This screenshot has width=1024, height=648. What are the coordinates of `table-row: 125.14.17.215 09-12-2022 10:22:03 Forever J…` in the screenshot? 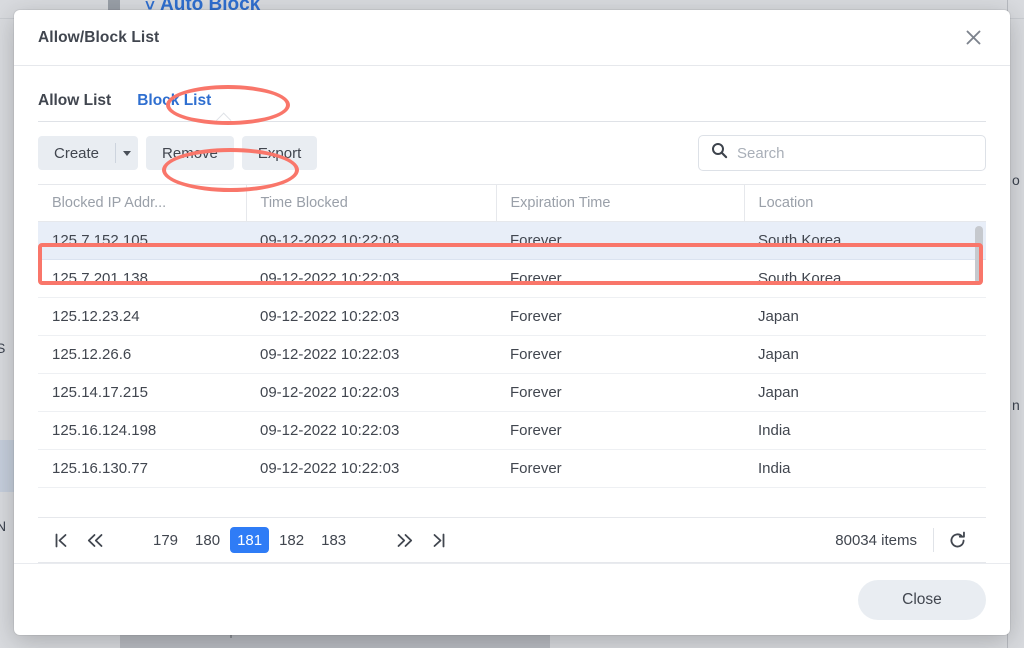 It's located at (512, 392).